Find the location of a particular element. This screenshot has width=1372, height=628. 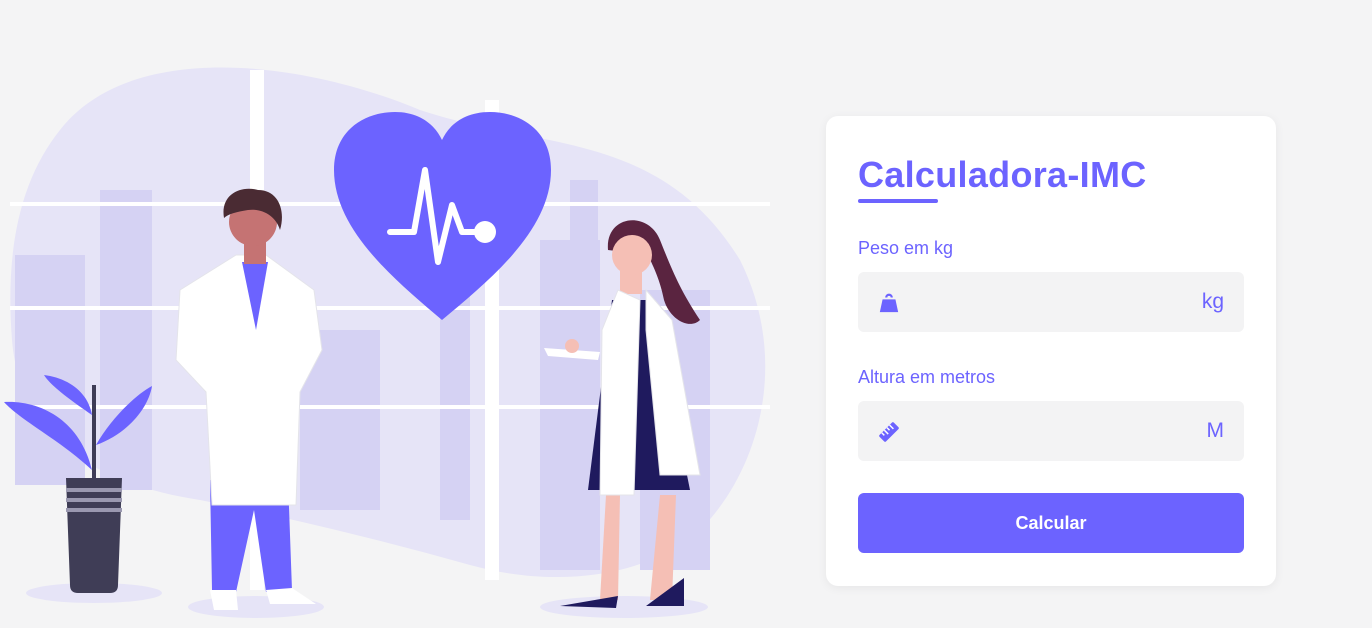

weight-unit: kg is located at coordinates (1212, 301).